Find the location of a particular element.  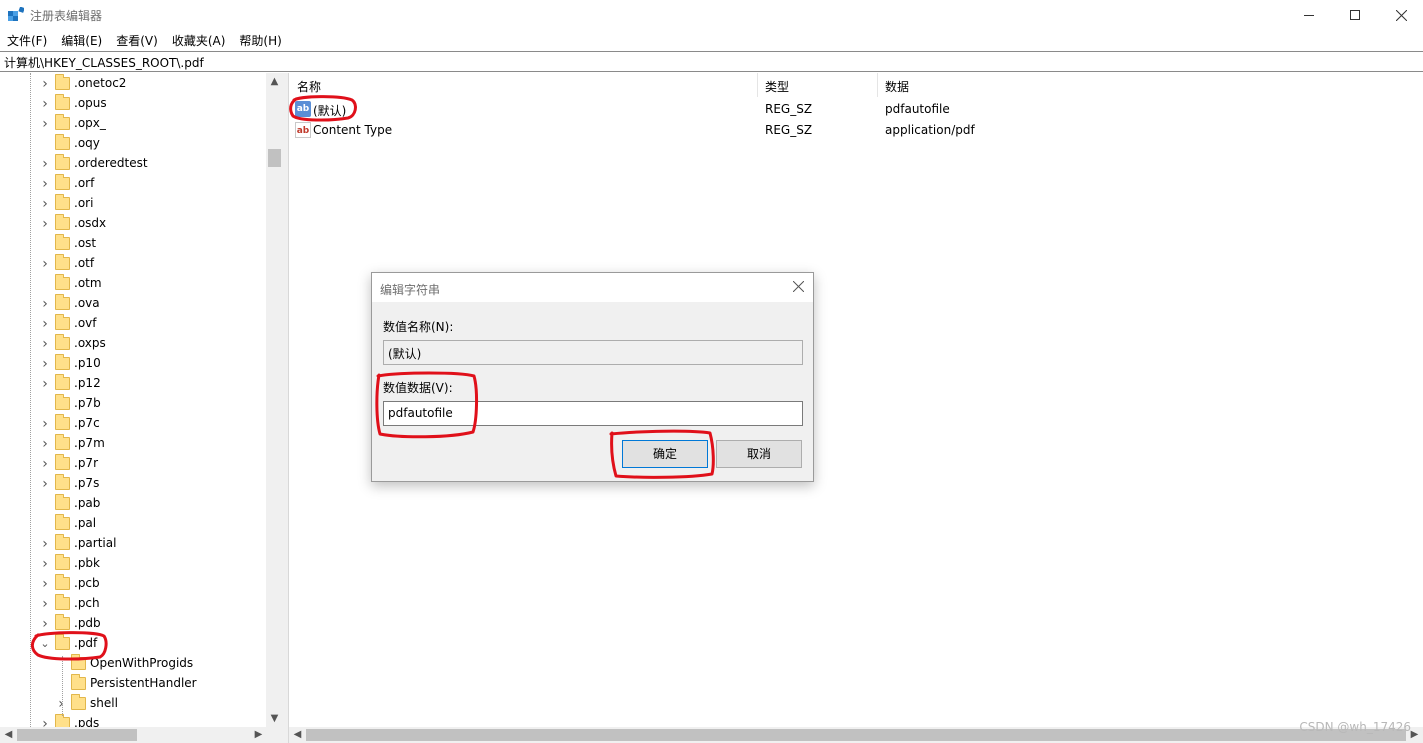

pane-splitter is located at coordinates (286, 408).